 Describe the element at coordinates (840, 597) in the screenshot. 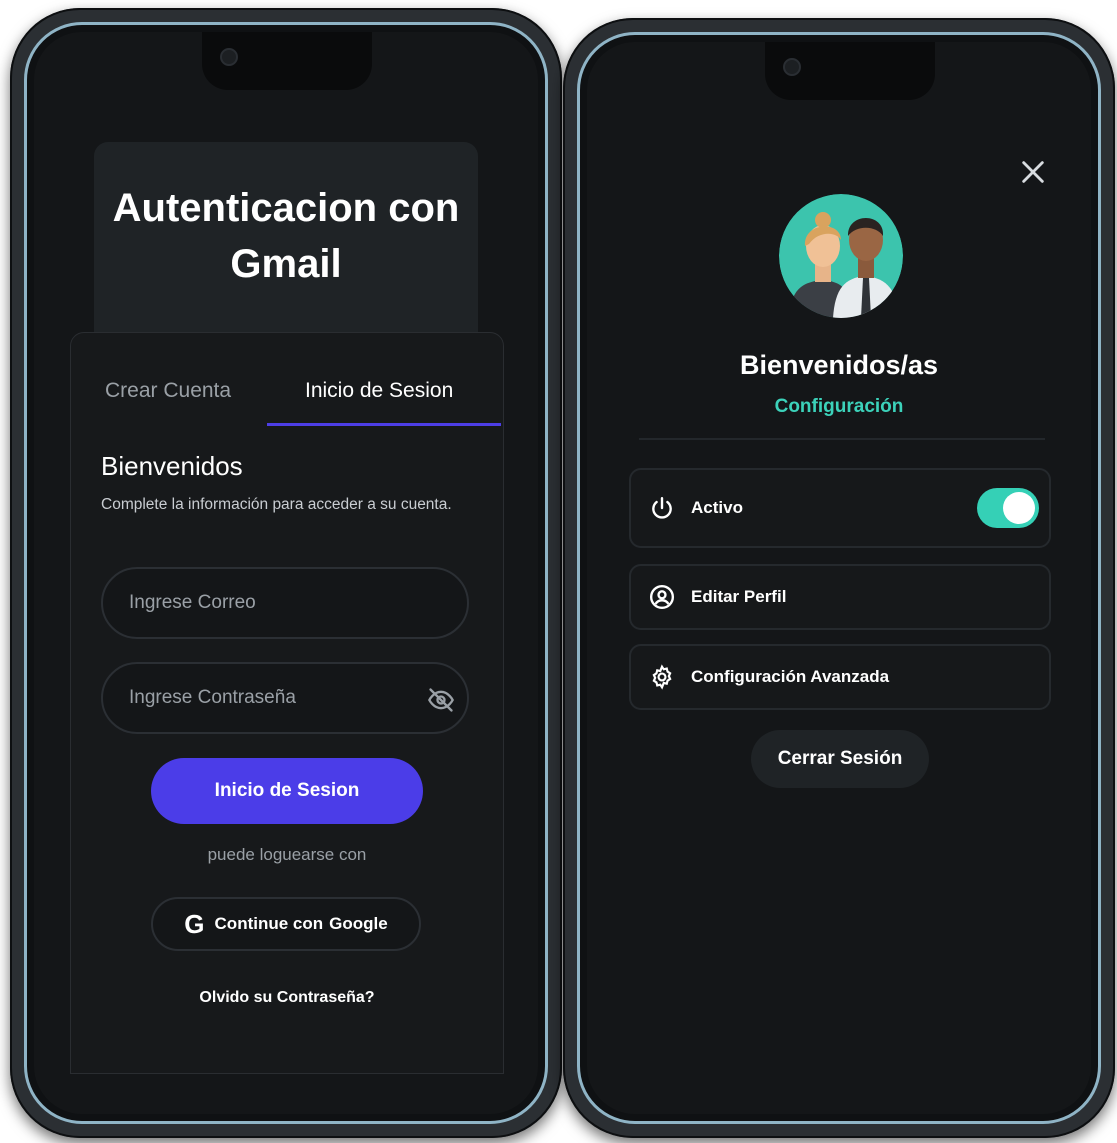

I see `menu-item-edit-profile: Editar Perfil` at that location.